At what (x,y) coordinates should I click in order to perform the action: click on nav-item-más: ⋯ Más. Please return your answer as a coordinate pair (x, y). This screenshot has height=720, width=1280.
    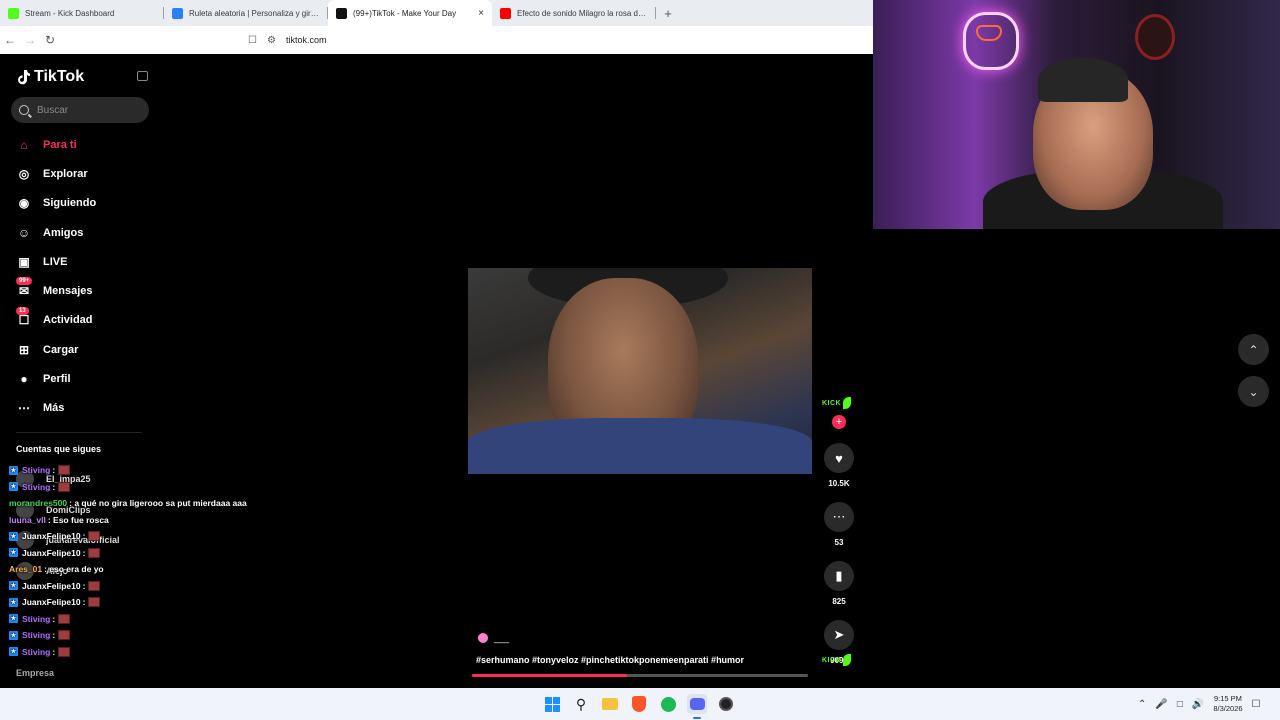
    Looking at the image, I should click on (48, 408).